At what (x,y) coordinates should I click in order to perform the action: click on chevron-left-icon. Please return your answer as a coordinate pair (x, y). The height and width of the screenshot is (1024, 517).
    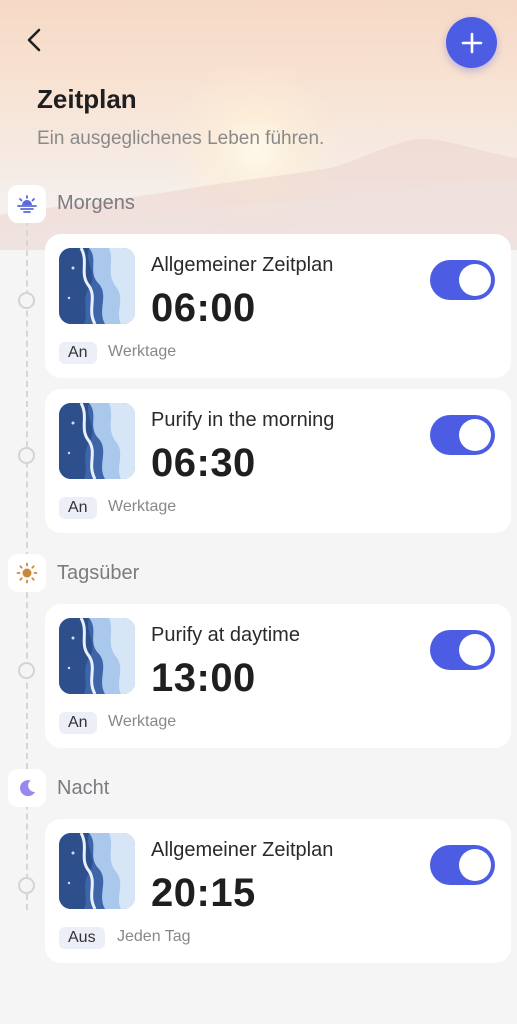
    Looking at the image, I should click on (34, 40).